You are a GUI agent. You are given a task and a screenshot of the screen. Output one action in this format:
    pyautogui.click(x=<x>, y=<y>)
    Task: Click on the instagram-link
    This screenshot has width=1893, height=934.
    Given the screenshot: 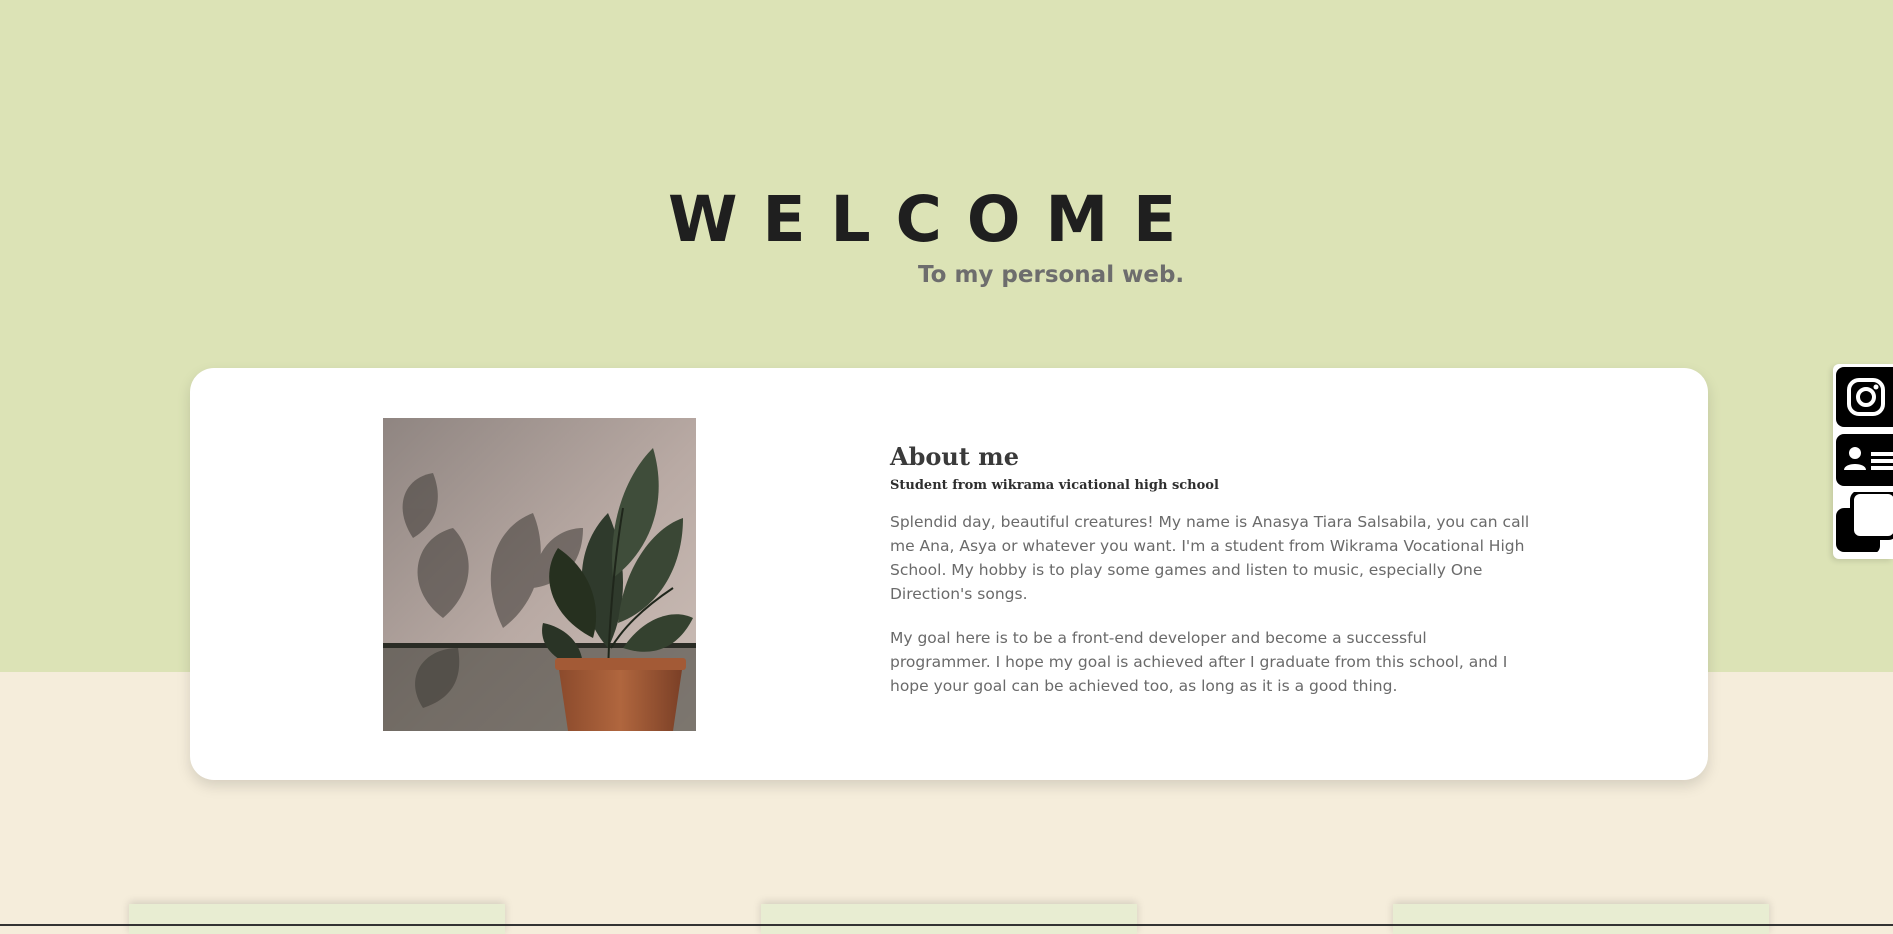 What is the action you would take?
    pyautogui.click(x=1864, y=397)
    